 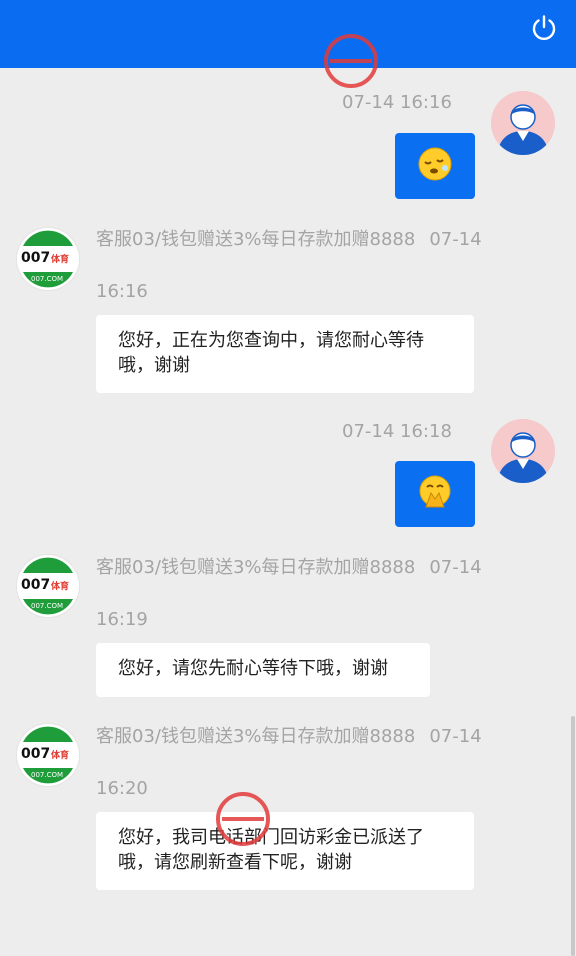 I want to click on agent-message-meta: 客服03/钱包赠送3%每日存款加赠8888 07-14 16:19, so click(x=311, y=594).